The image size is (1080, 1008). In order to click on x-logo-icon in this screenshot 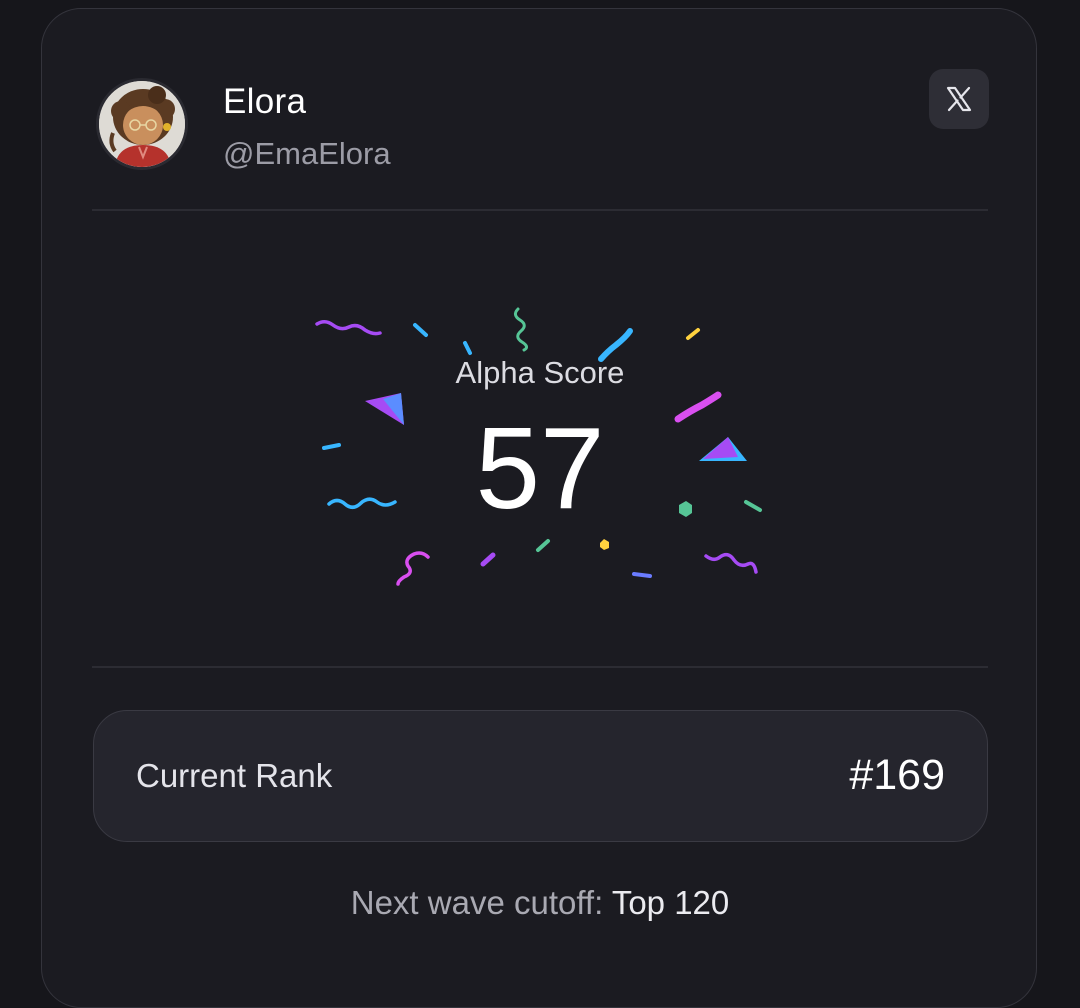, I will do `click(959, 99)`.